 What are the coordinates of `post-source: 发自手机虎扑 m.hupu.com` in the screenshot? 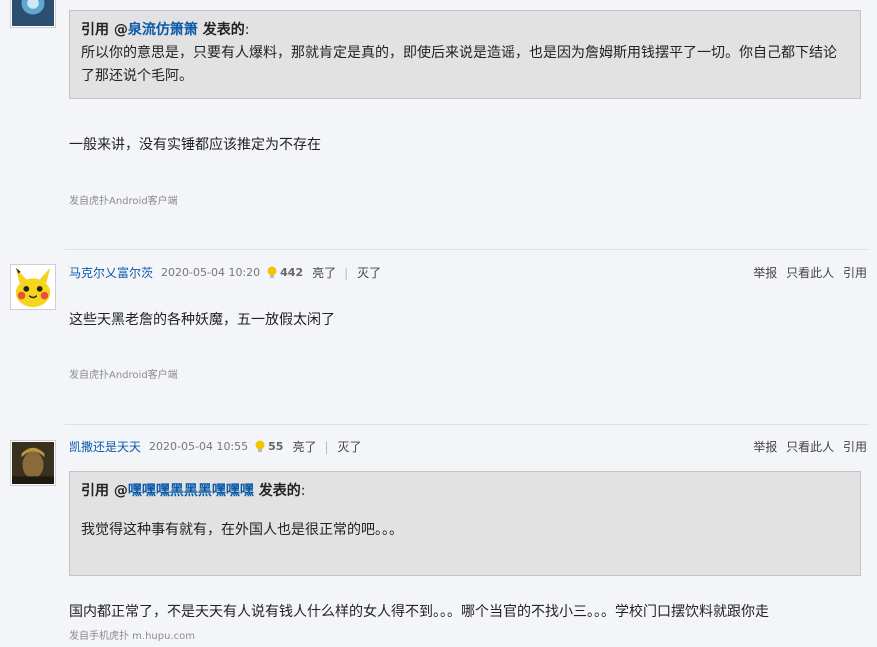 It's located at (132, 634).